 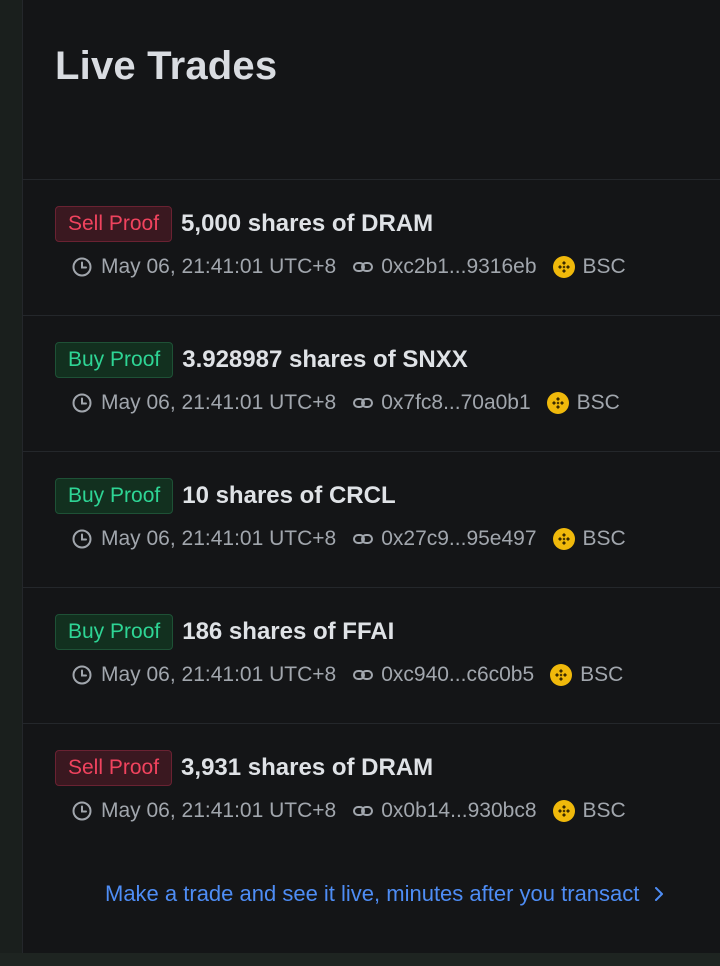 What do you see at coordinates (458, 811) in the screenshot?
I see `tx-hash-link: 0x0b14...930bc8` at bounding box center [458, 811].